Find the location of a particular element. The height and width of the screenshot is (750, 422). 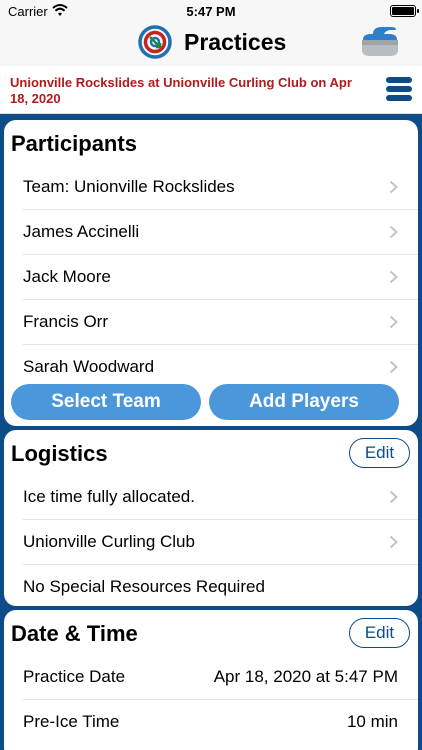

participant-row-team: Team: Unionville Rockslides is located at coordinates (220, 187).